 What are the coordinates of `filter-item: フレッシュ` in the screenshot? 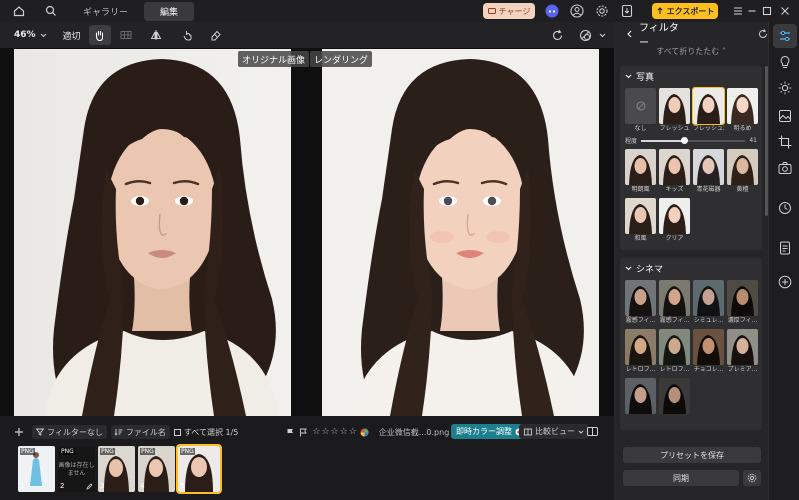 It's located at (674, 111).